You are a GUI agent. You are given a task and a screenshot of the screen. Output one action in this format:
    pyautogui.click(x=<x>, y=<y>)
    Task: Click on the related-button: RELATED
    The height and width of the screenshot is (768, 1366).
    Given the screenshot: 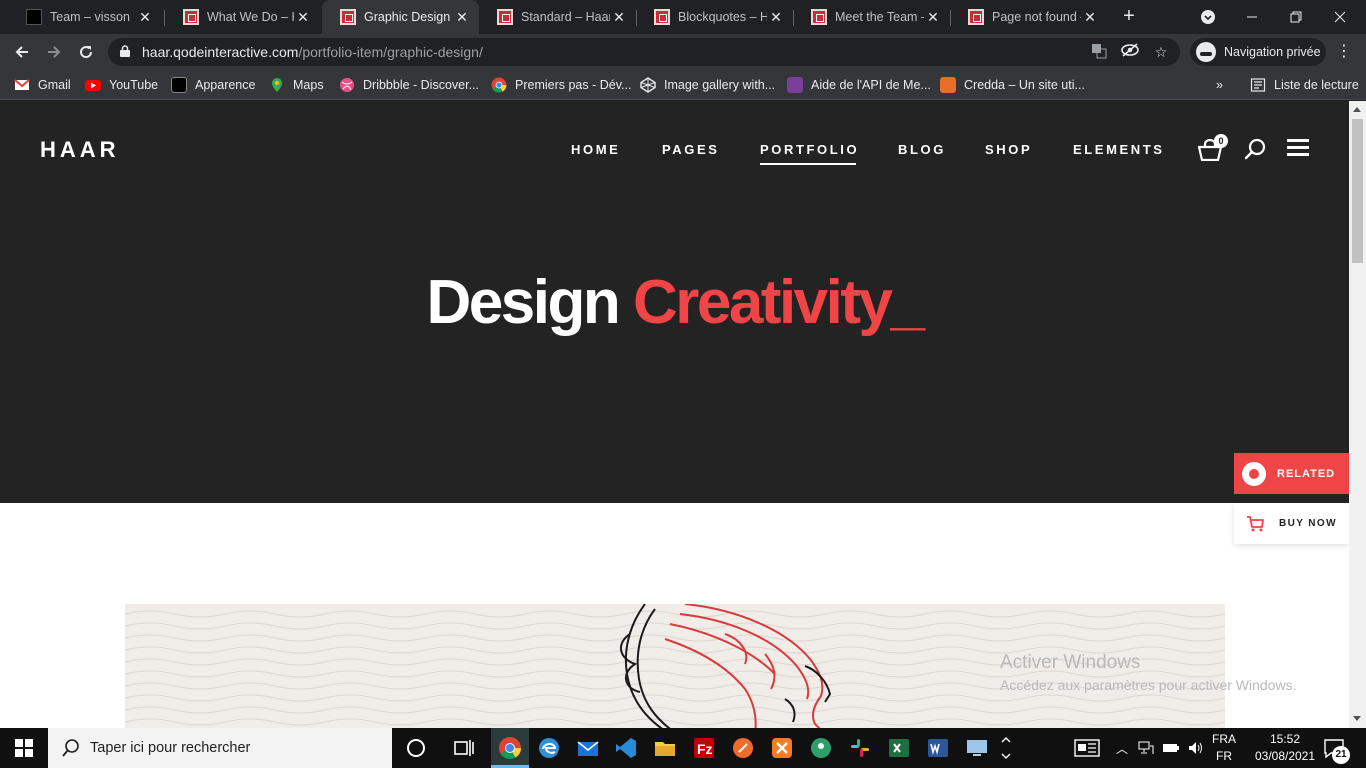 What is the action you would take?
    pyautogui.click(x=1291, y=473)
    